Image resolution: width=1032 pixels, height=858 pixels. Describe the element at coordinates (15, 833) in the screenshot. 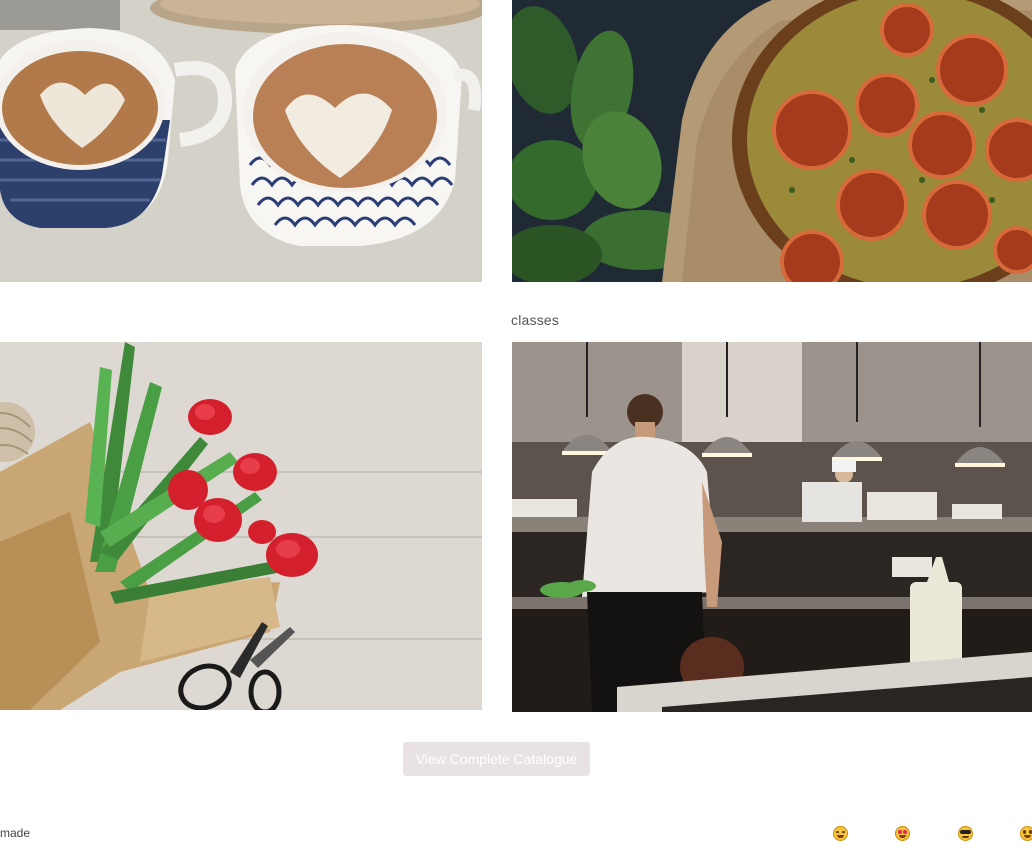

I see `footer-text: made` at that location.